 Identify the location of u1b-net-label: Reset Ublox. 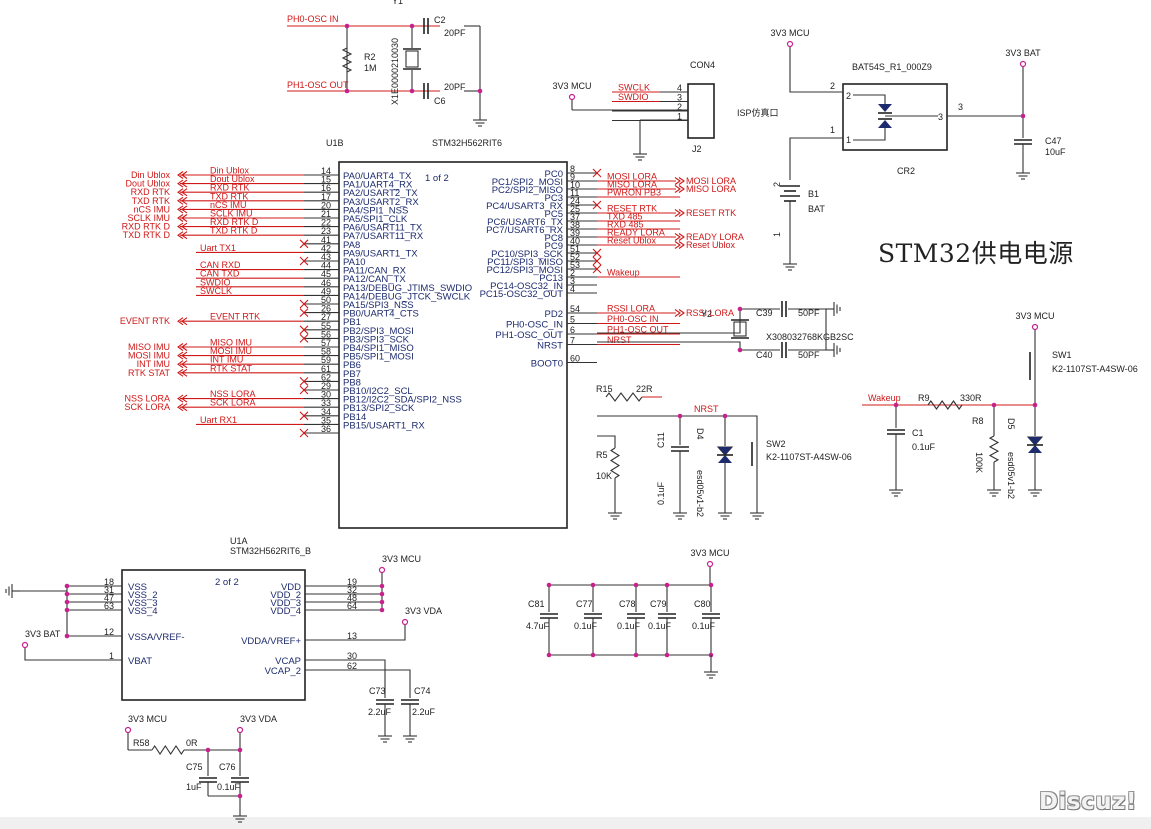
(632, 241).